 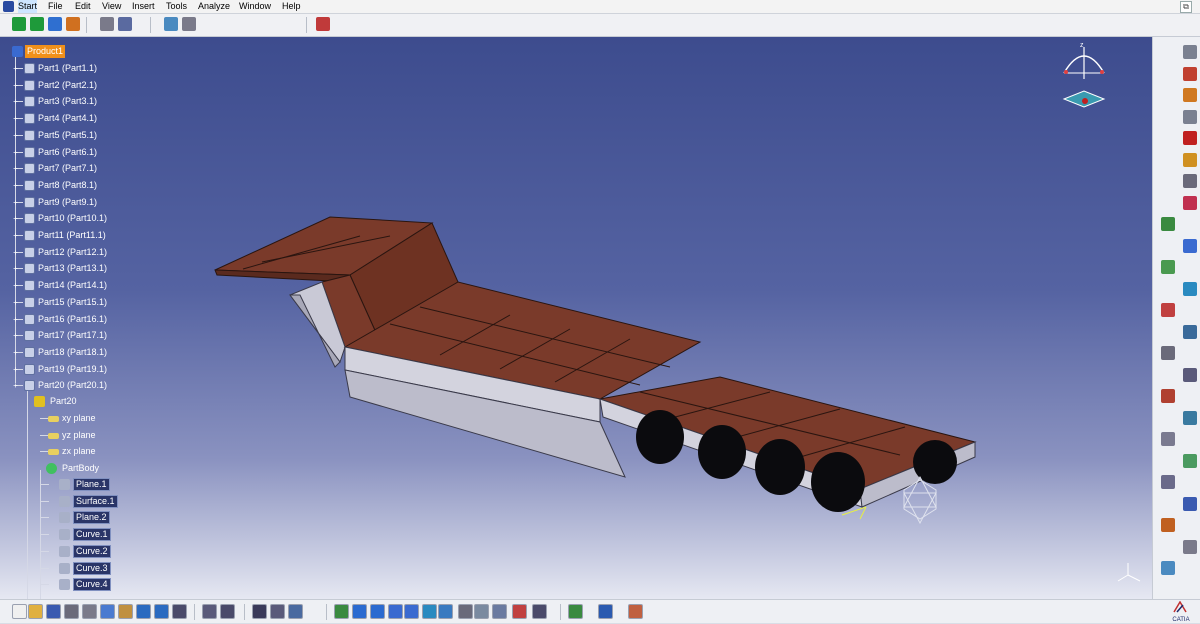 What do you see at coordinates (377, 611) in the screenshot?
I see `rotate-icon` at bounding box center [377, 611].